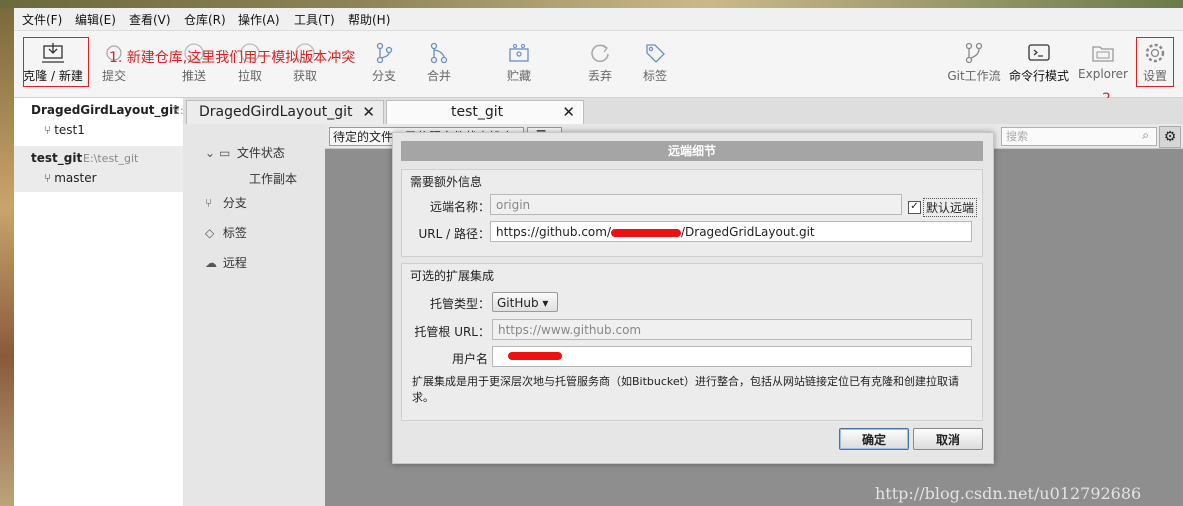 This screenshot has height=506, width=1183. I want to click on commit-label: 提交, so click(113, 76).